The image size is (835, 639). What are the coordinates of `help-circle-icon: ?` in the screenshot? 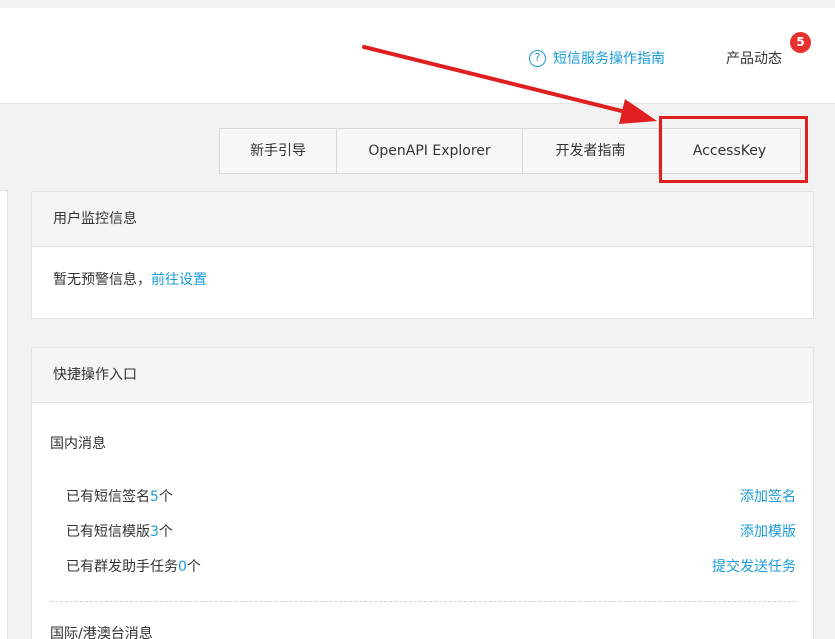 It's located at (537, 58).